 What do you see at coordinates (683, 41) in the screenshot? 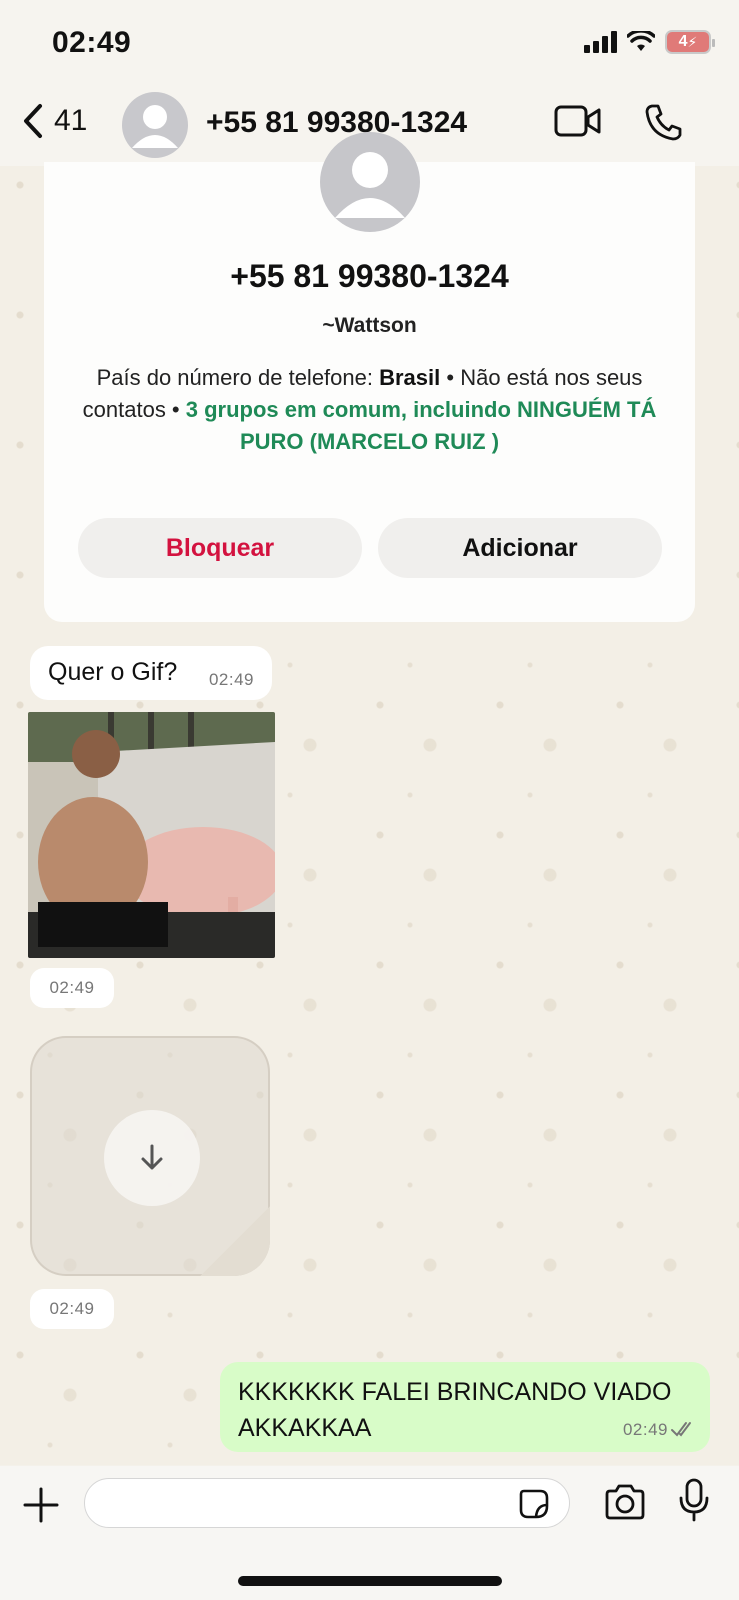
I see `battery-level: 4` at bounding box center [683, 41].